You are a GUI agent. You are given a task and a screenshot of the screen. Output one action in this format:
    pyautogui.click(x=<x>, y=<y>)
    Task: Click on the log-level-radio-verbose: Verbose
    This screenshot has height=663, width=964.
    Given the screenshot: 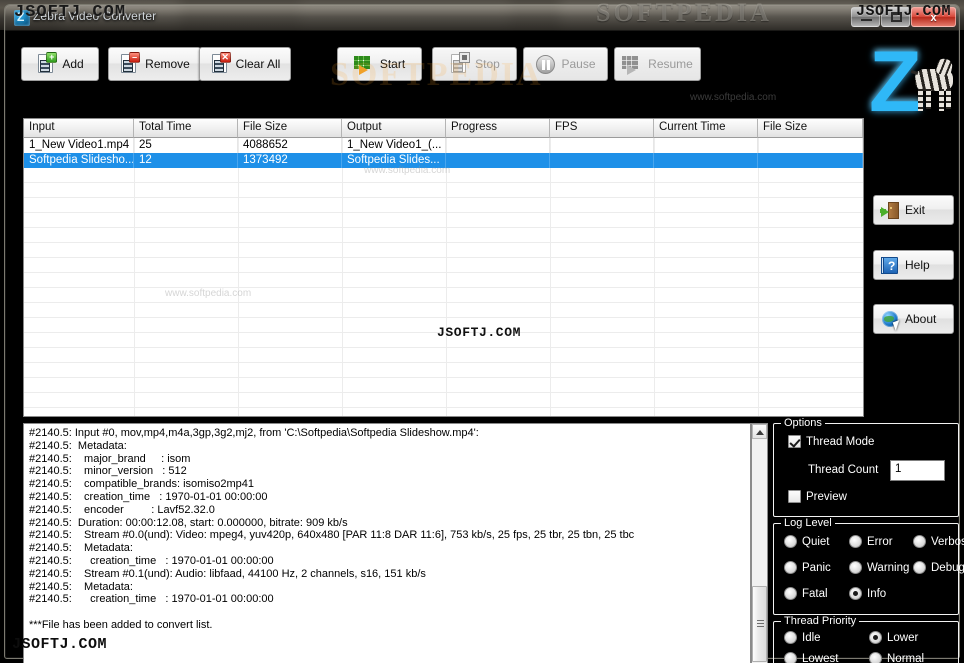 What is the action you would take?
    pyautogui.click(x=938, y=541)
    